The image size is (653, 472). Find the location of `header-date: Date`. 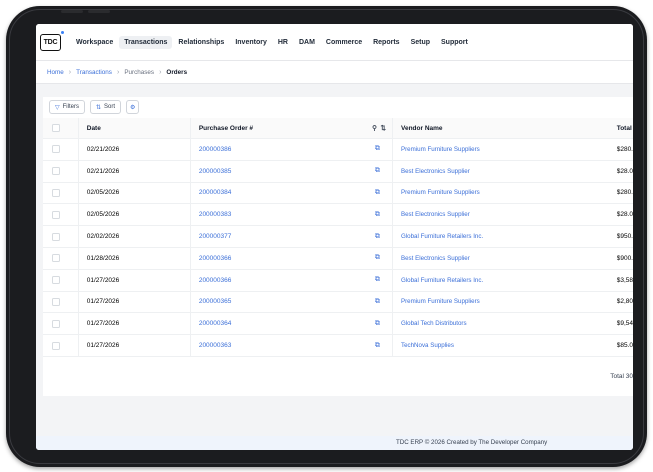

header-date: Date is located at coordinates (134, 128).